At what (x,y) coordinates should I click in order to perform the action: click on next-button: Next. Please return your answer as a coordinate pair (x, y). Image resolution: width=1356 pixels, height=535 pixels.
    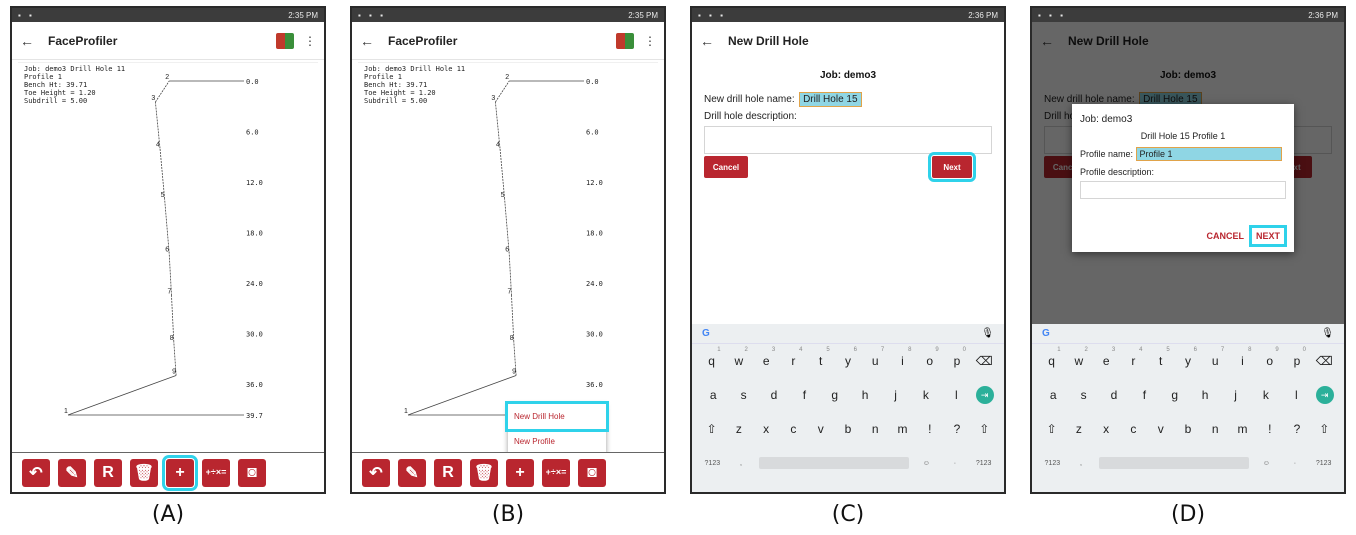
    Looking at the image, I should click on (952, 167).